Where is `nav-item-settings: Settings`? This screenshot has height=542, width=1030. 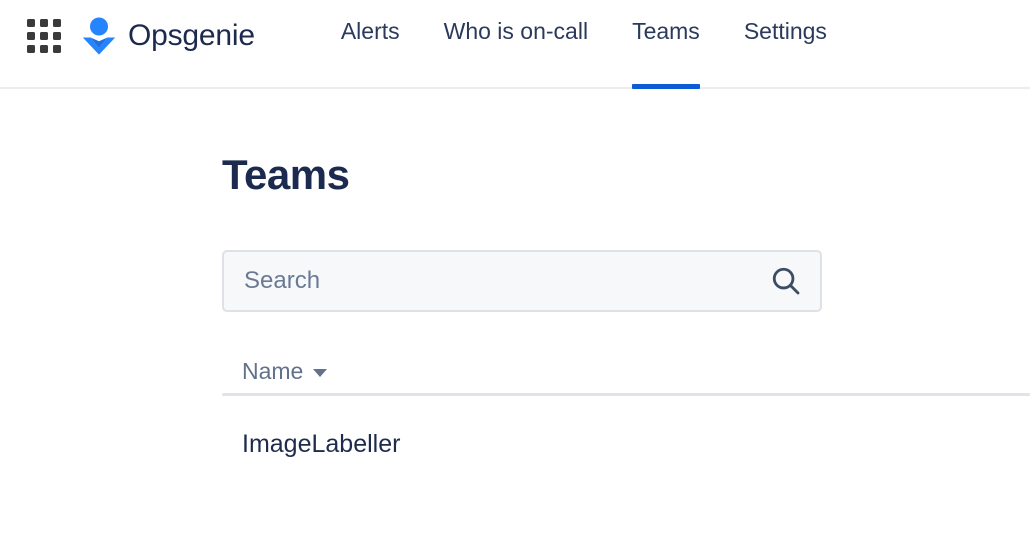
nav-item-settings: Settings is located at coordinates (785, 44).